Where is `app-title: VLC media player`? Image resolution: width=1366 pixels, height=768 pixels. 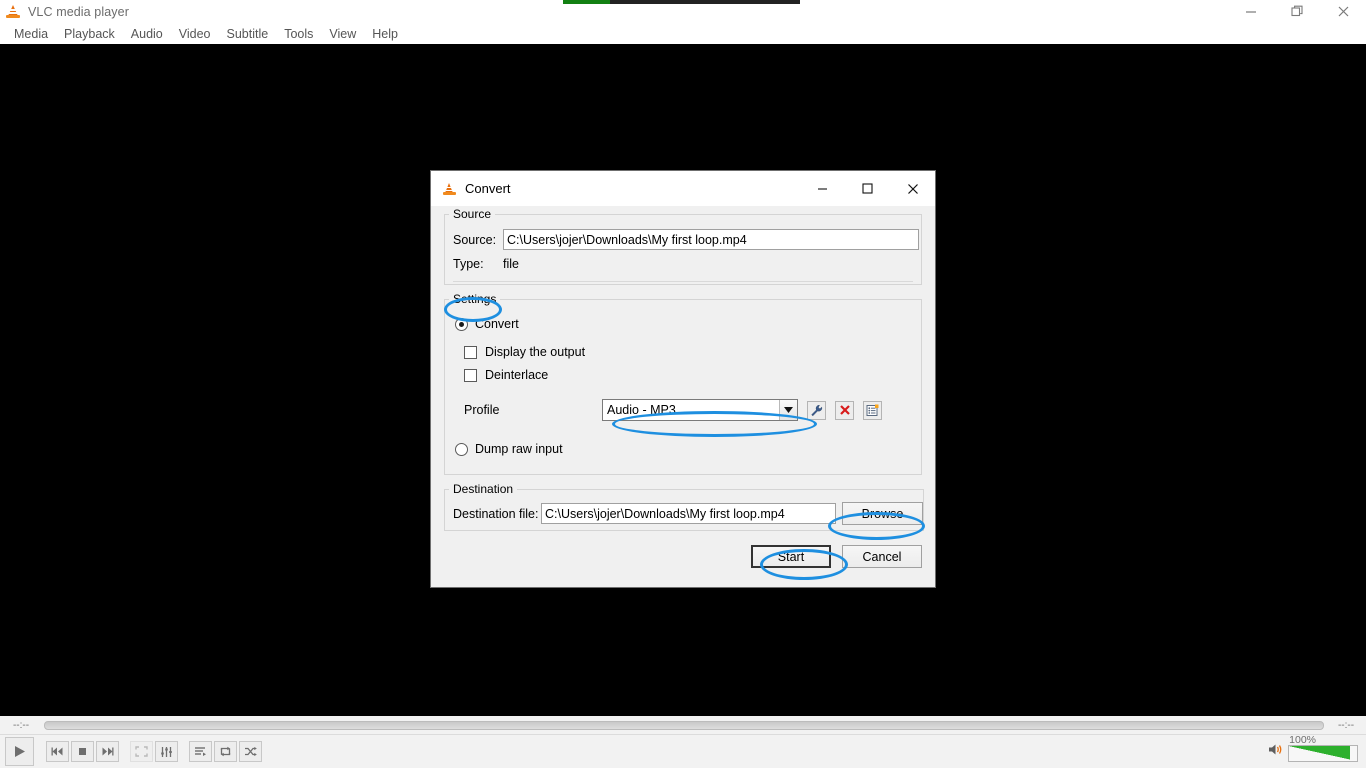 app-title: VLC media player is located at coordinates (78, 11).